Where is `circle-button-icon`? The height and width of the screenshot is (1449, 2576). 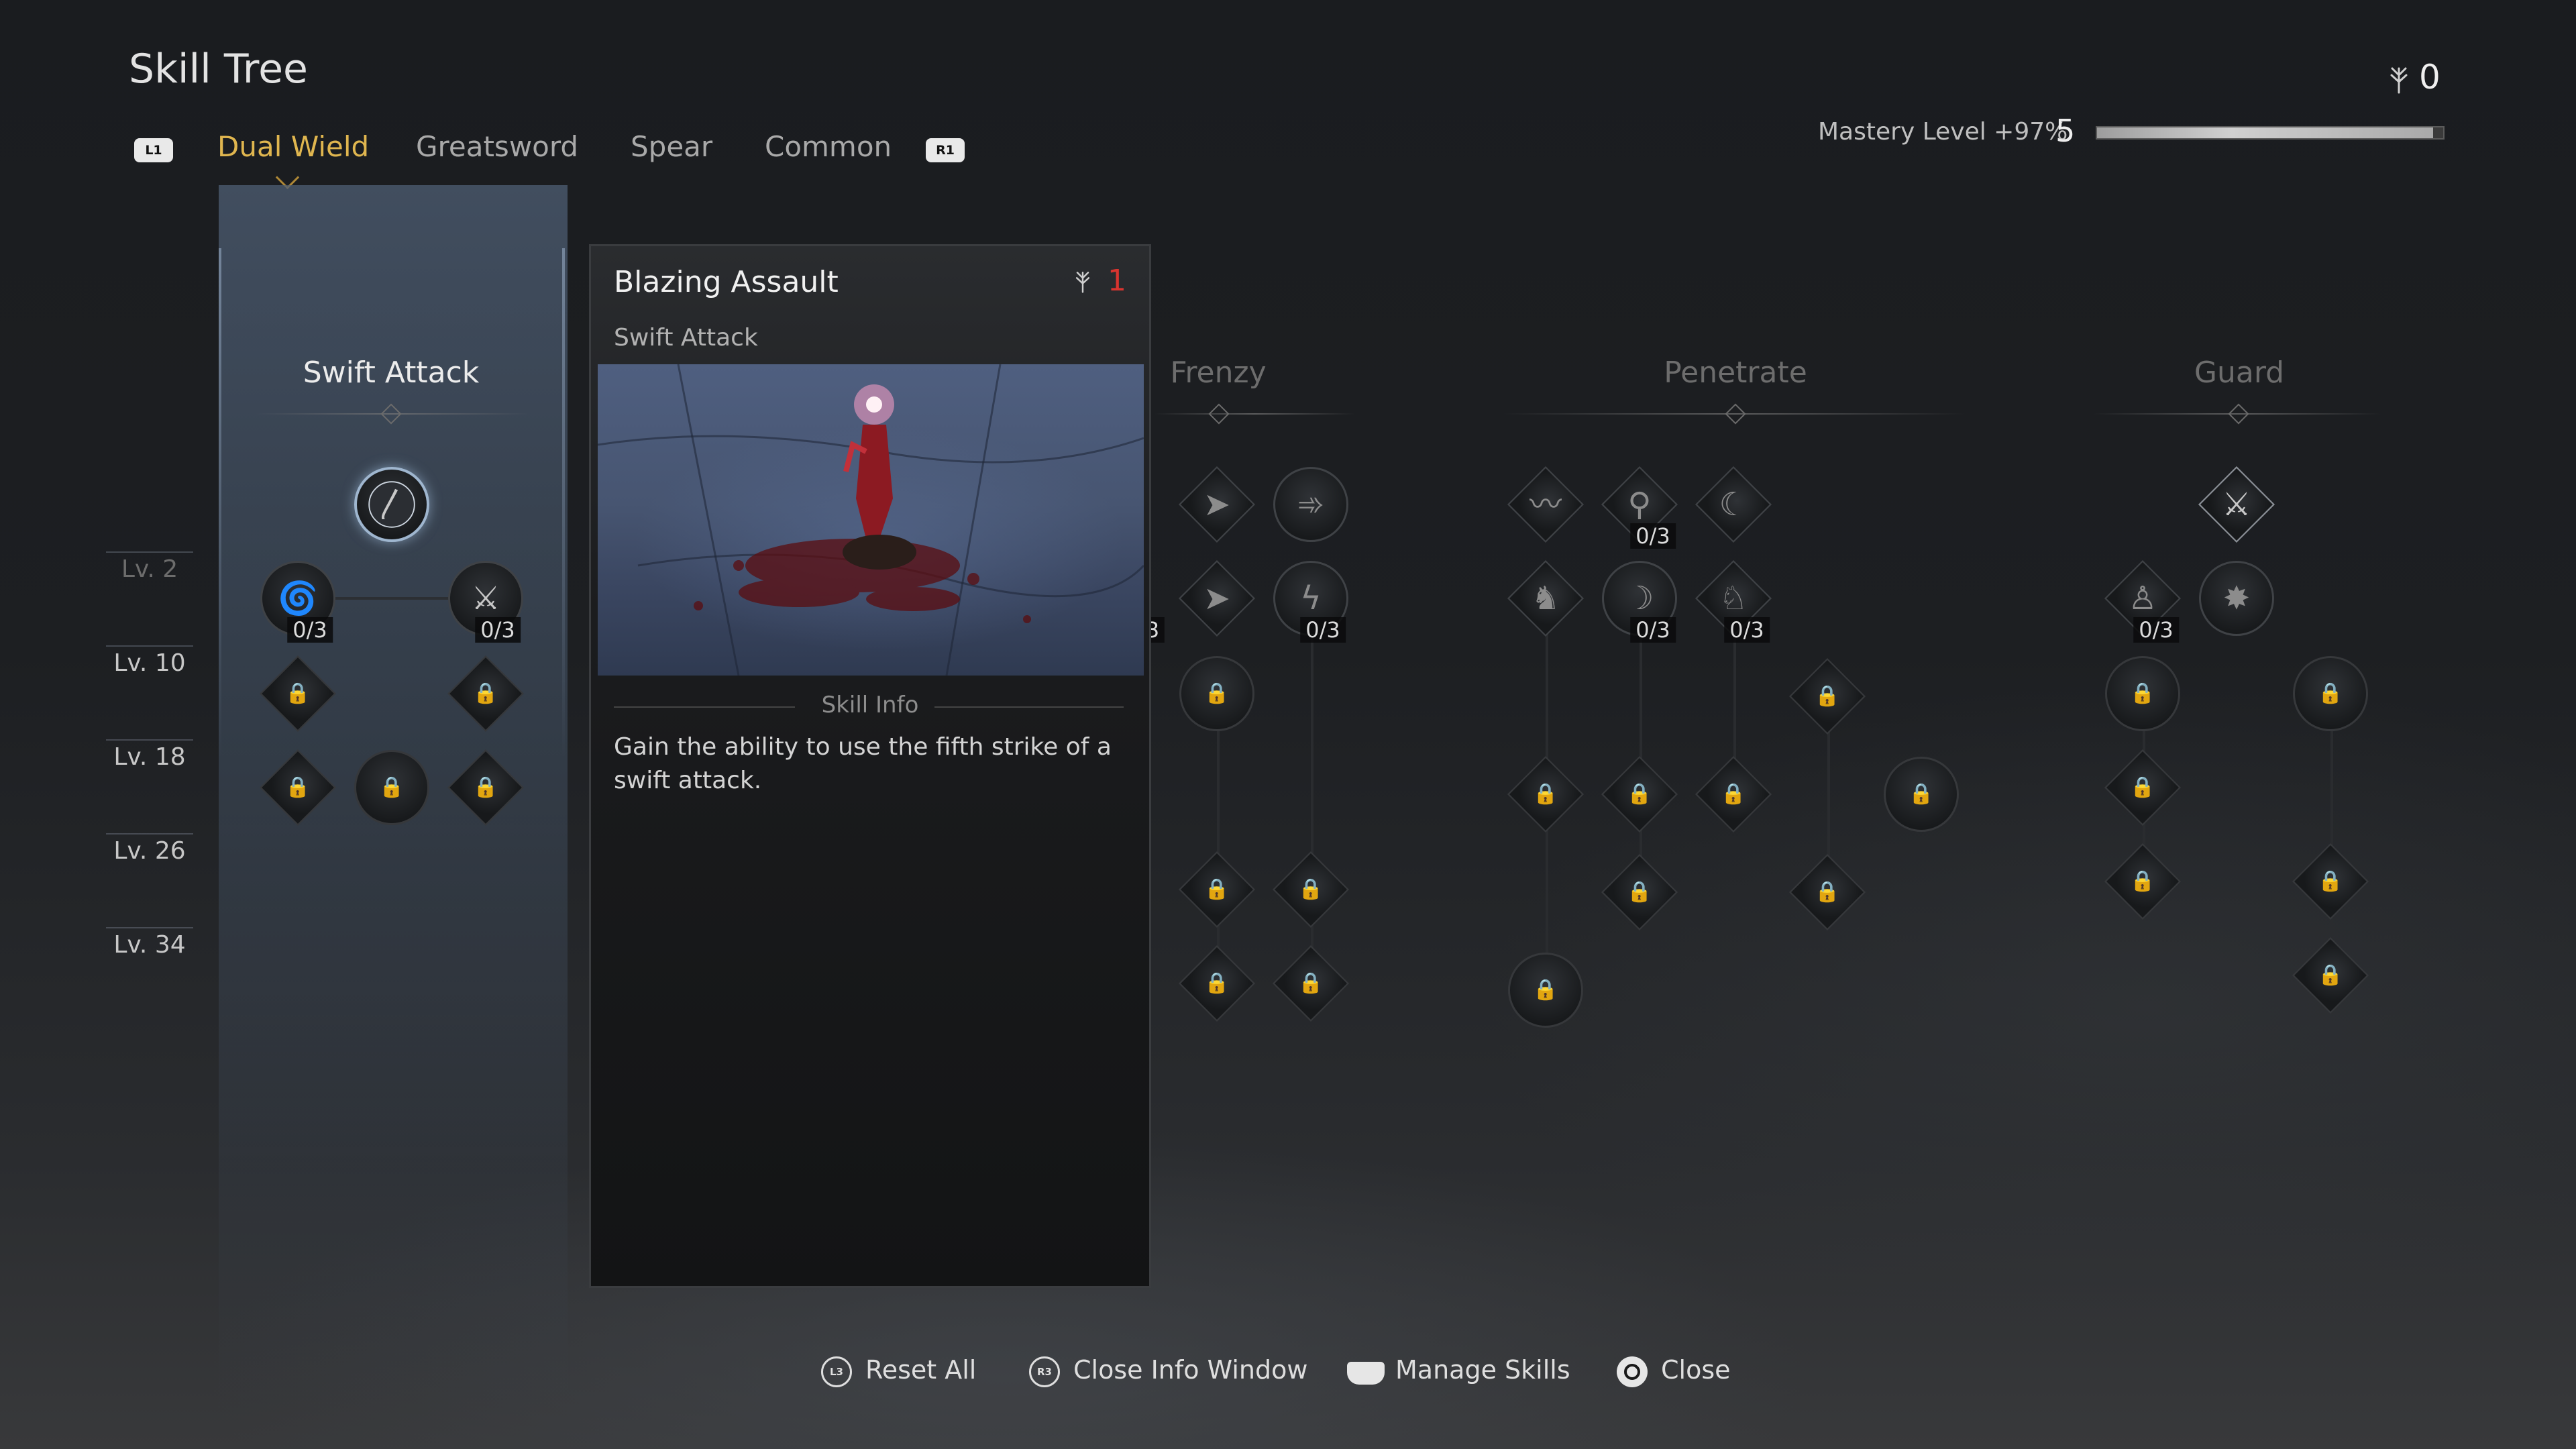 circle-button-icon is located at coordinates (1632, 1371).